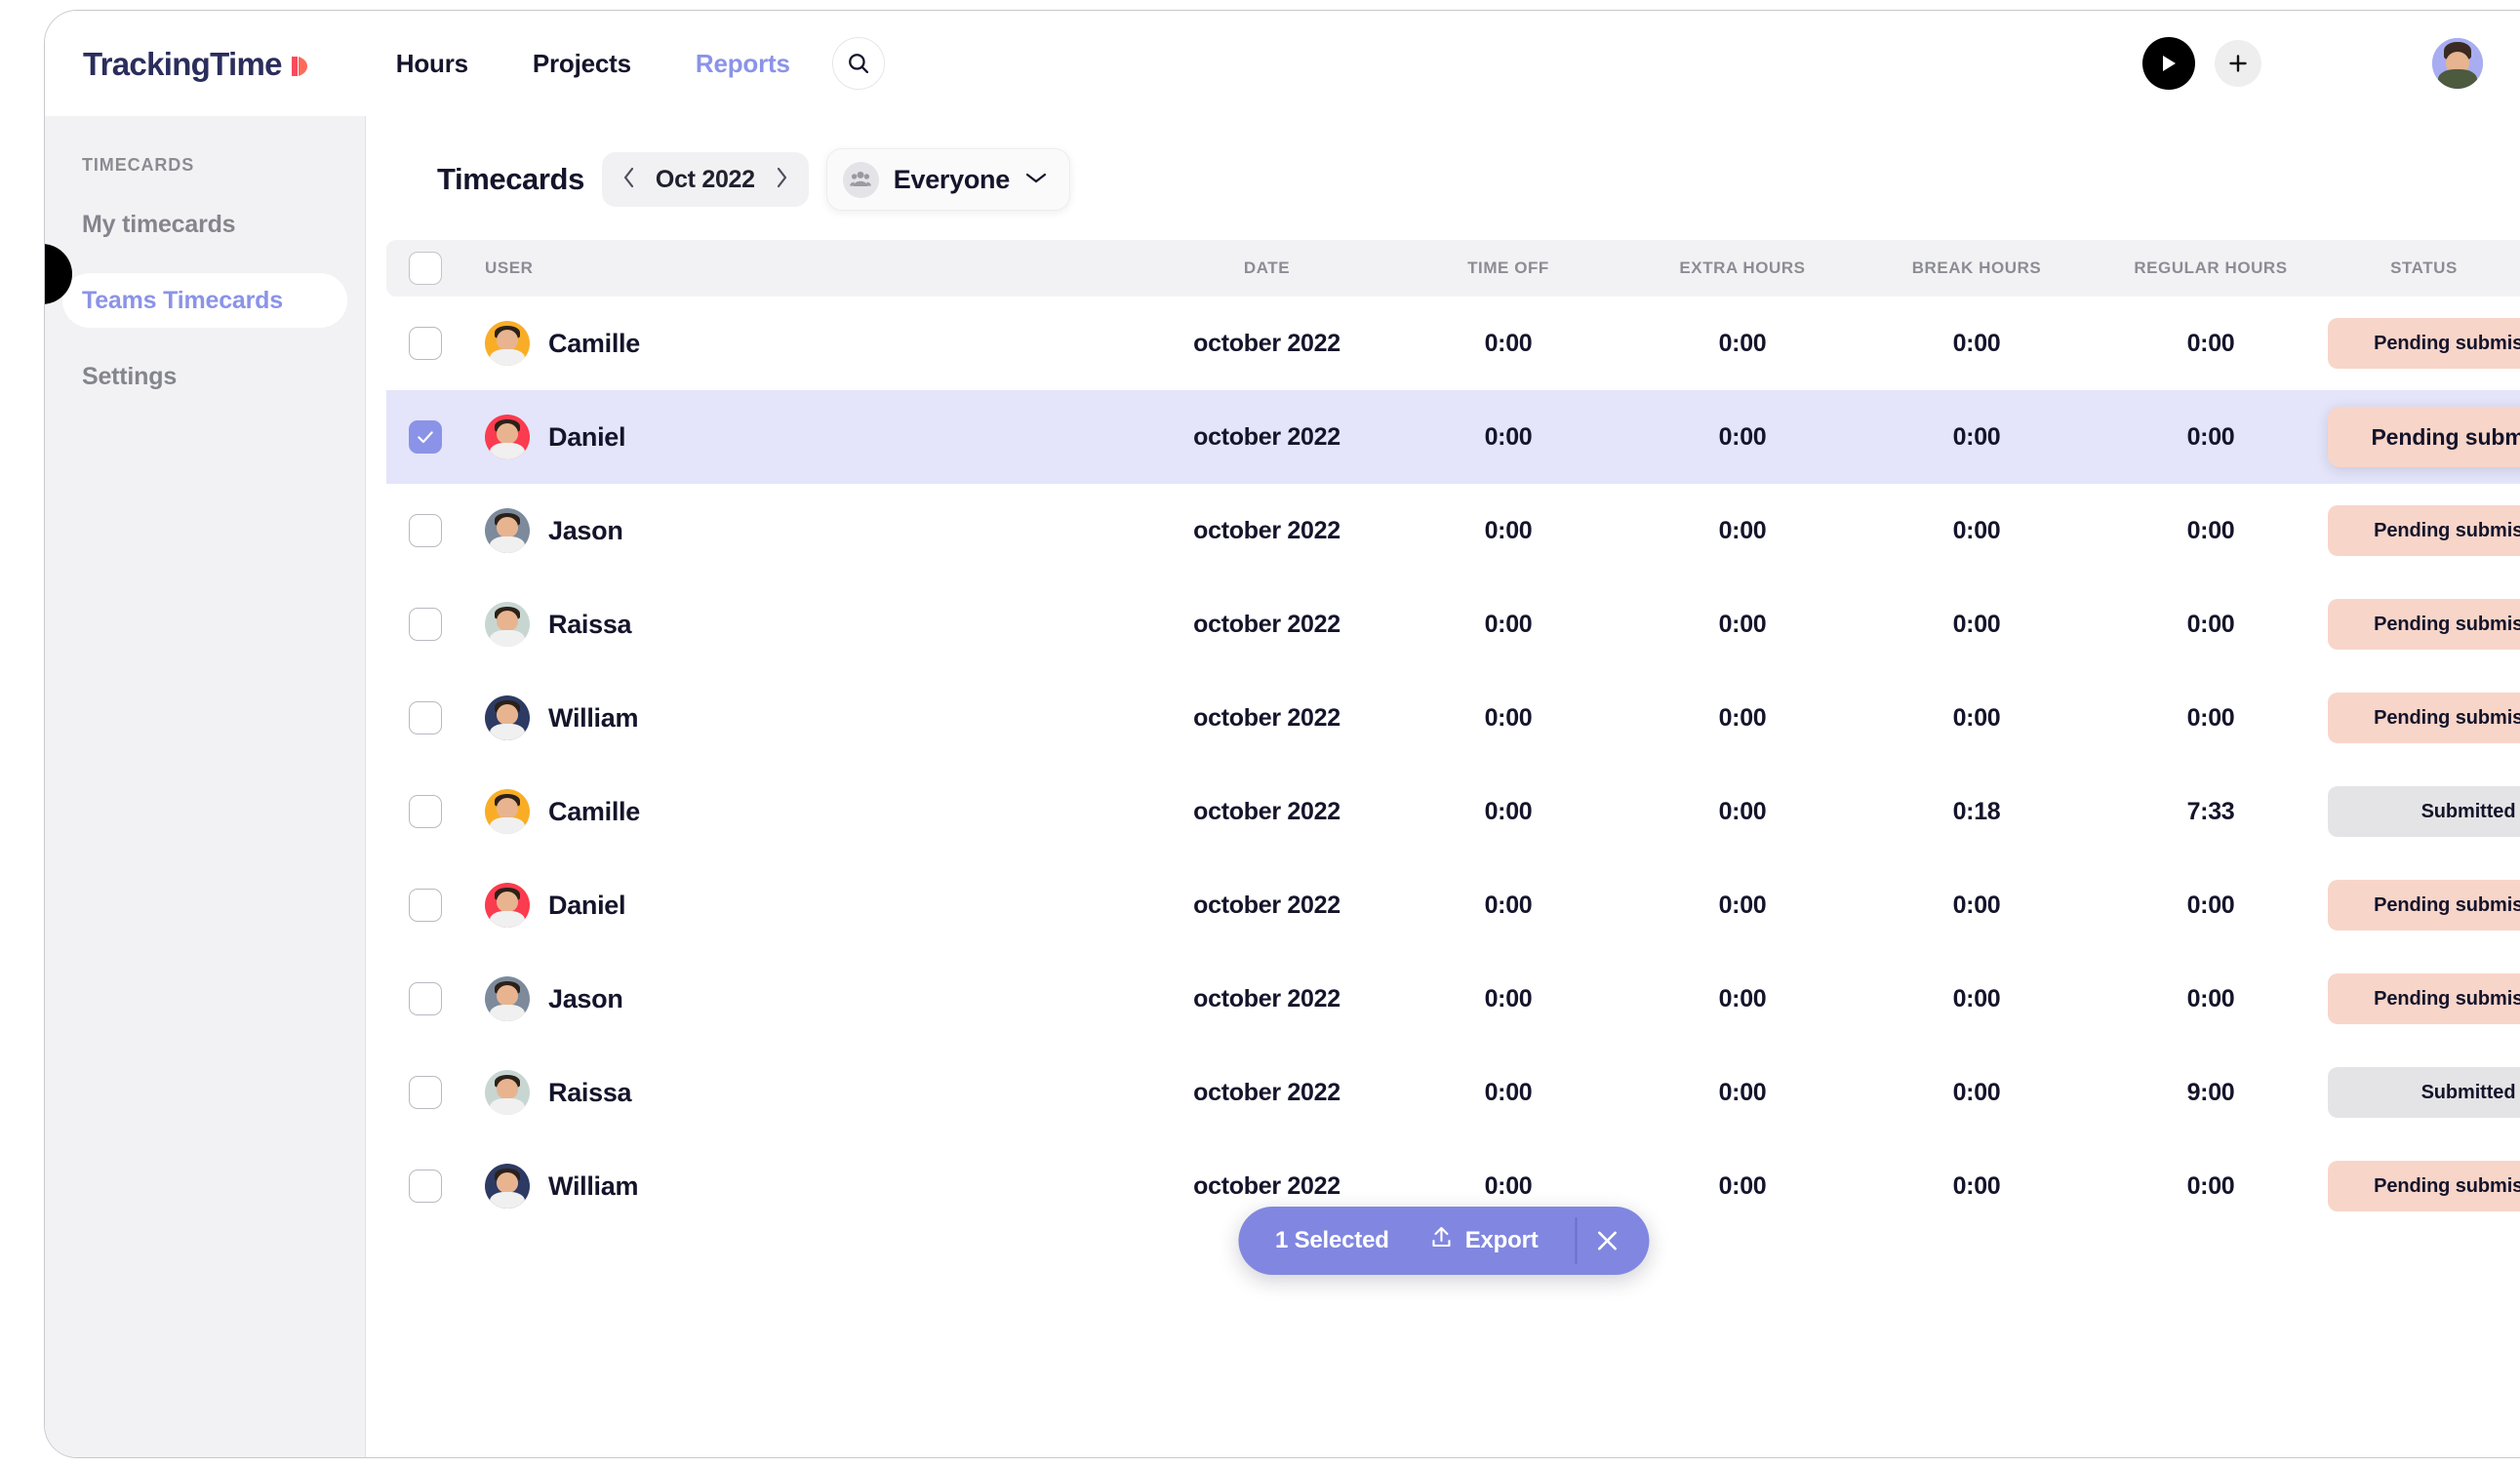 The width and height of the screenshot is (2520, 1468). I want to click on user-name: Daniel, so click(587, 436).